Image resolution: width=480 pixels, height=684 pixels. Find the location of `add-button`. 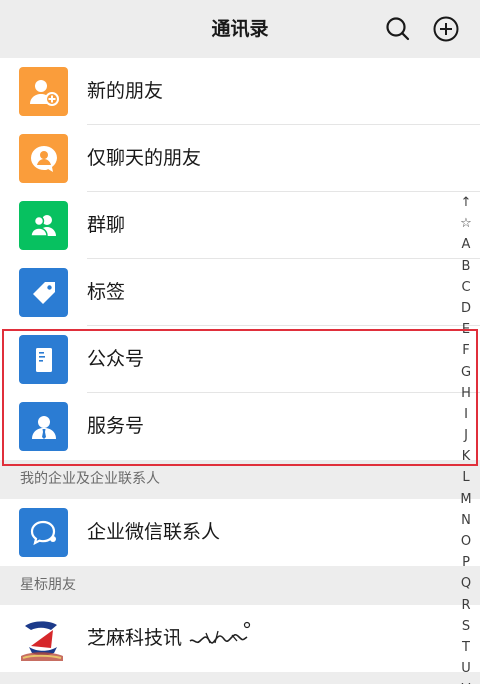

add-button is located at coordinates (446, 29).